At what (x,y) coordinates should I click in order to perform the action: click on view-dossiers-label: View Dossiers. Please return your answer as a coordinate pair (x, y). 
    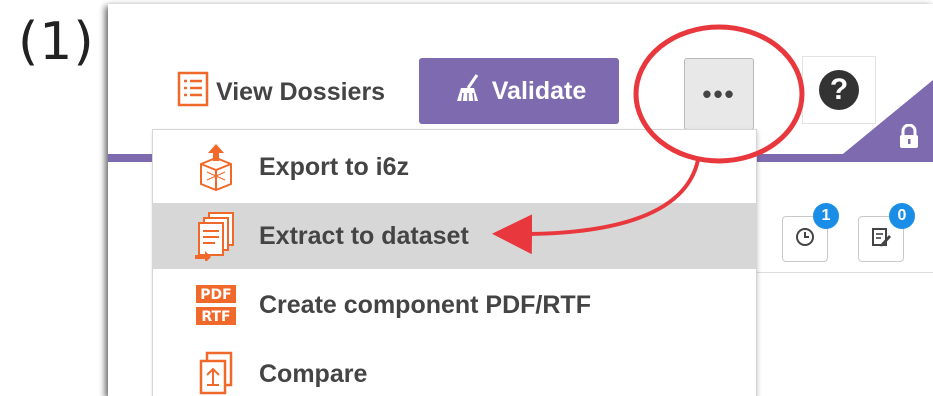
    Looking at the image, I should click on (301, 91).